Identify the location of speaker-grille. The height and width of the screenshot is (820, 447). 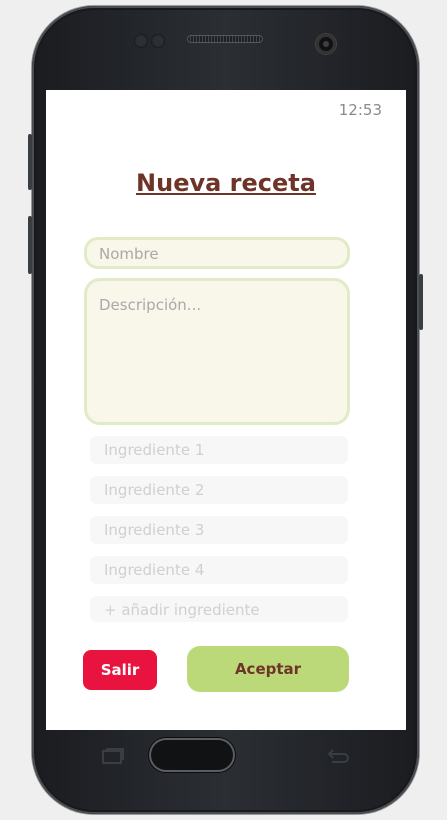
(225, 39).